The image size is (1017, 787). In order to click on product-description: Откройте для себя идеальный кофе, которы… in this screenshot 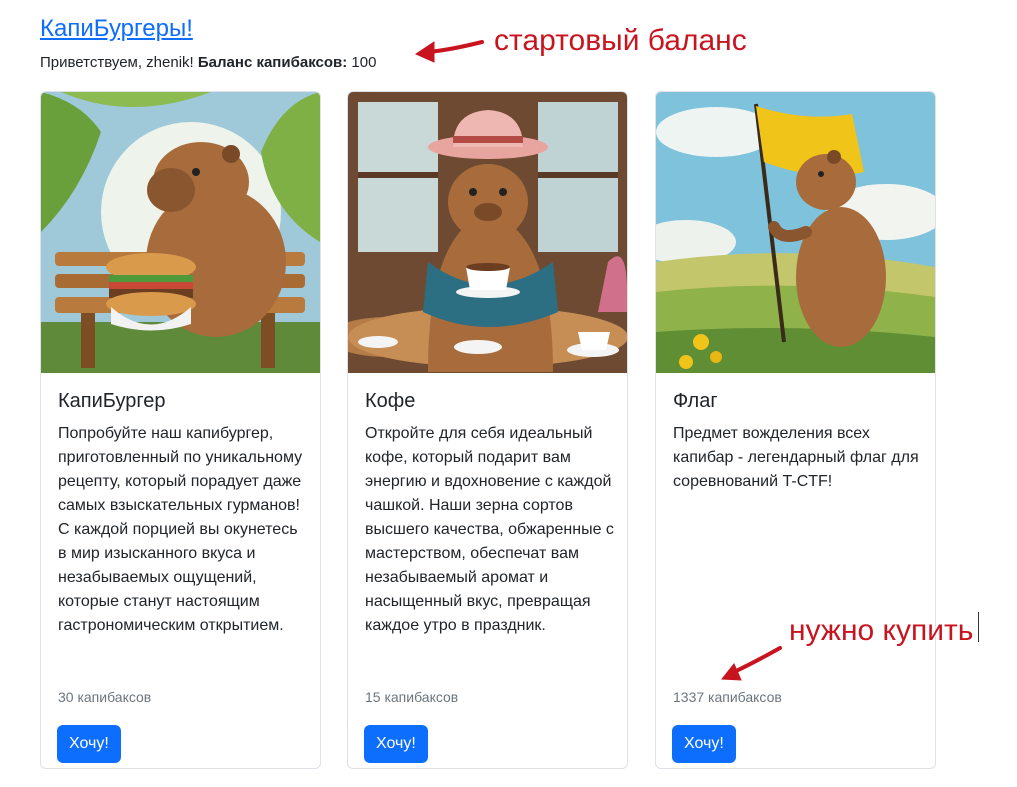, I will do `click(489, 529)`.